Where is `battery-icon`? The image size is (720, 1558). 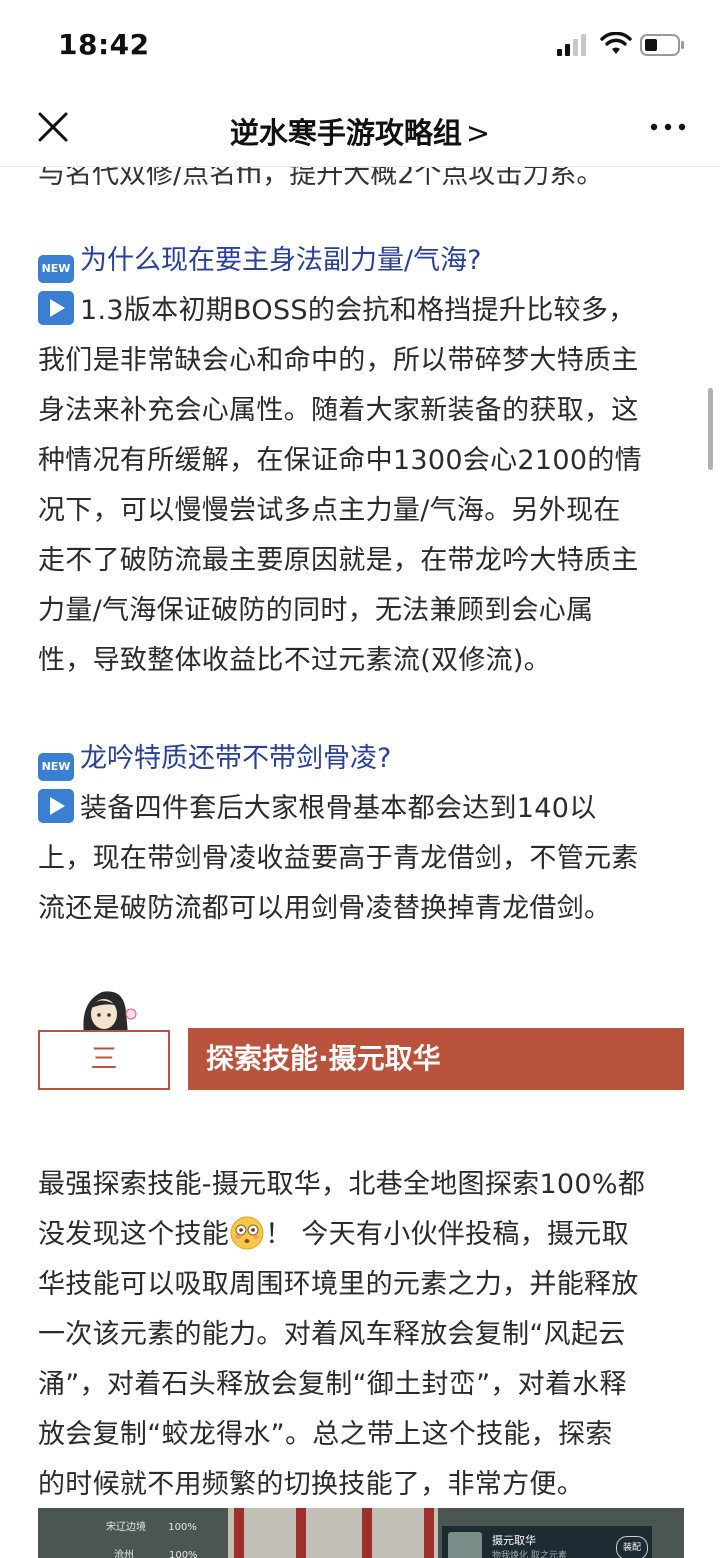
battery-icon is located at coordinates (662, 45).